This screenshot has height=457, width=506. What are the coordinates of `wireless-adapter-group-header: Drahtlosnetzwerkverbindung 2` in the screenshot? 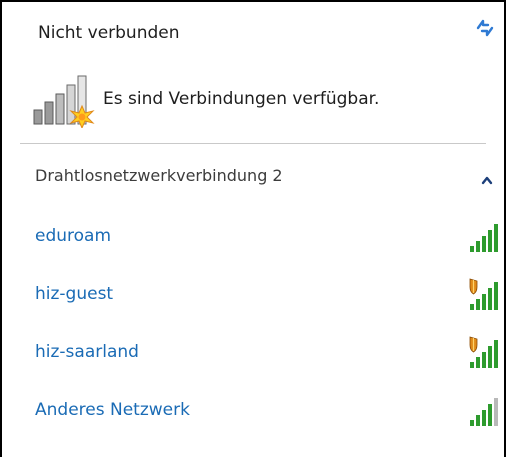 It's located at (265, 177).